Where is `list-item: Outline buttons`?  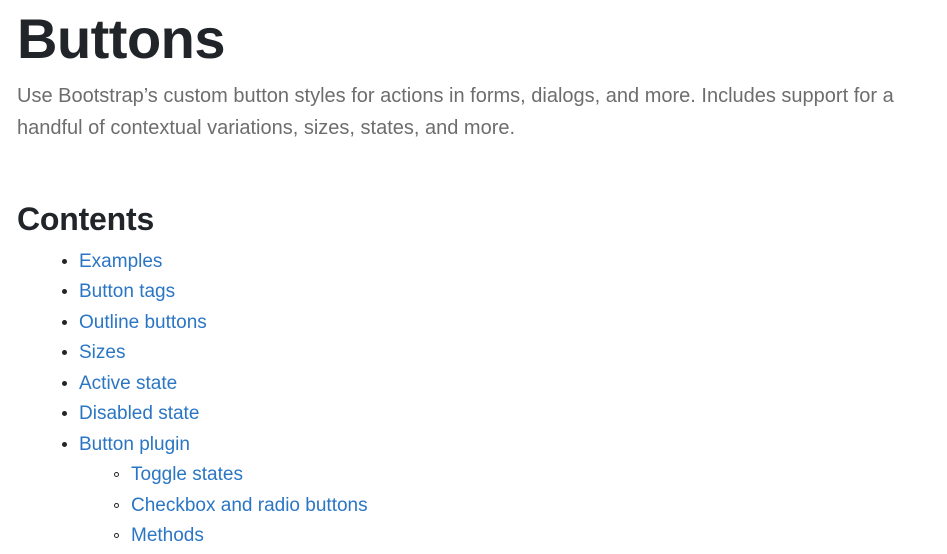
list-item: Outline buttons is located at coordinates (494, 323).